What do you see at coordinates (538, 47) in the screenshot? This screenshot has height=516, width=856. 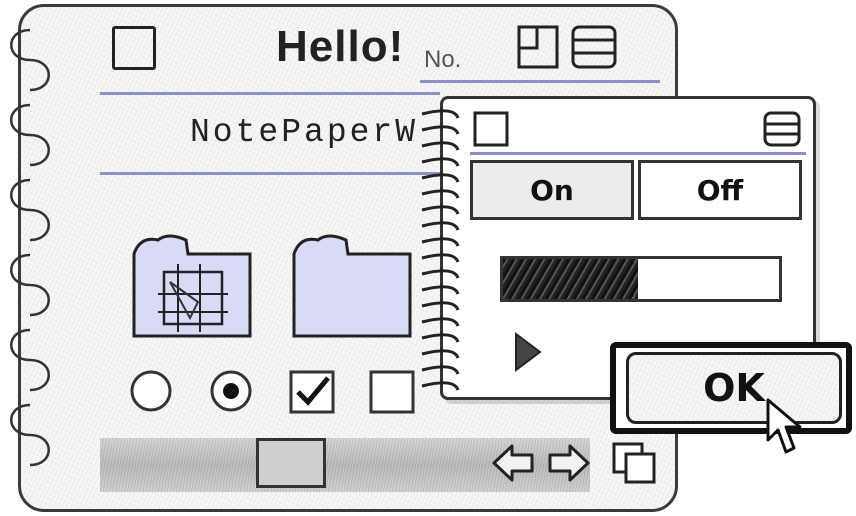 I see `zoom-icon` at bounding box center [538, 47].